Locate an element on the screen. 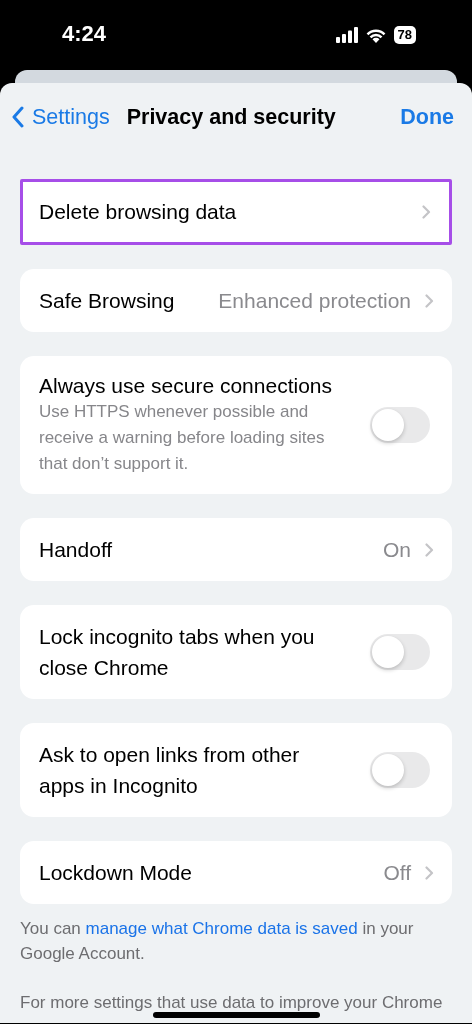  settings-row: Safe Browsing Enhanced protection is located at coordinates (236, 300).